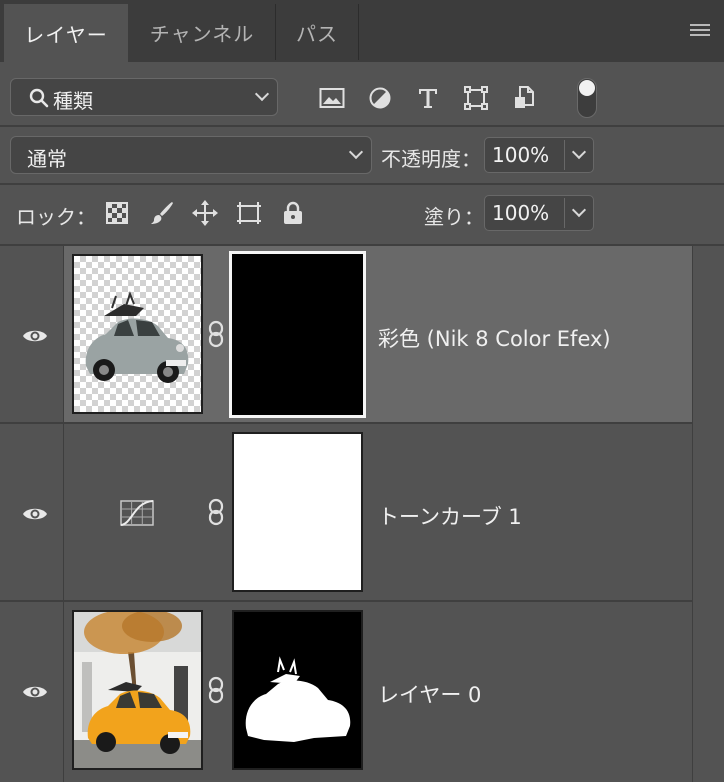 Image resolution: width=724 pixels, height=782 pixels. I want to click on lock-label: ロック：, so click(56, 217).